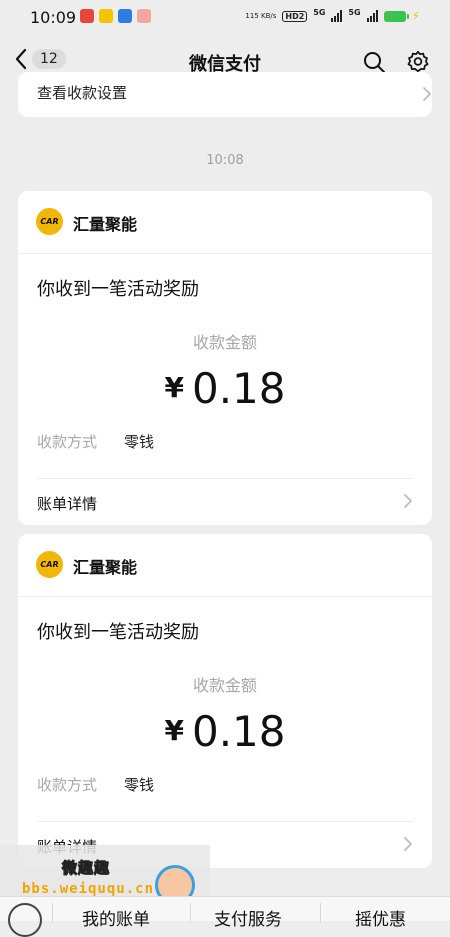  What do you see at coordinates (261, 15) in the screenshot?
I see `network-speed: 115 KB/s` at bounding box center [261, 15].